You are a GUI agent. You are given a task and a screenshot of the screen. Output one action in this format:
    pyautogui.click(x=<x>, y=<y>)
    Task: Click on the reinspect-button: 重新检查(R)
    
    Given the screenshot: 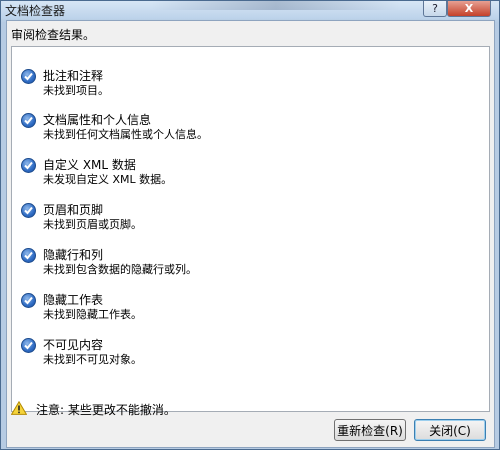 What is the action you would take?
    pyautogui.click(x=370, y=430)
    